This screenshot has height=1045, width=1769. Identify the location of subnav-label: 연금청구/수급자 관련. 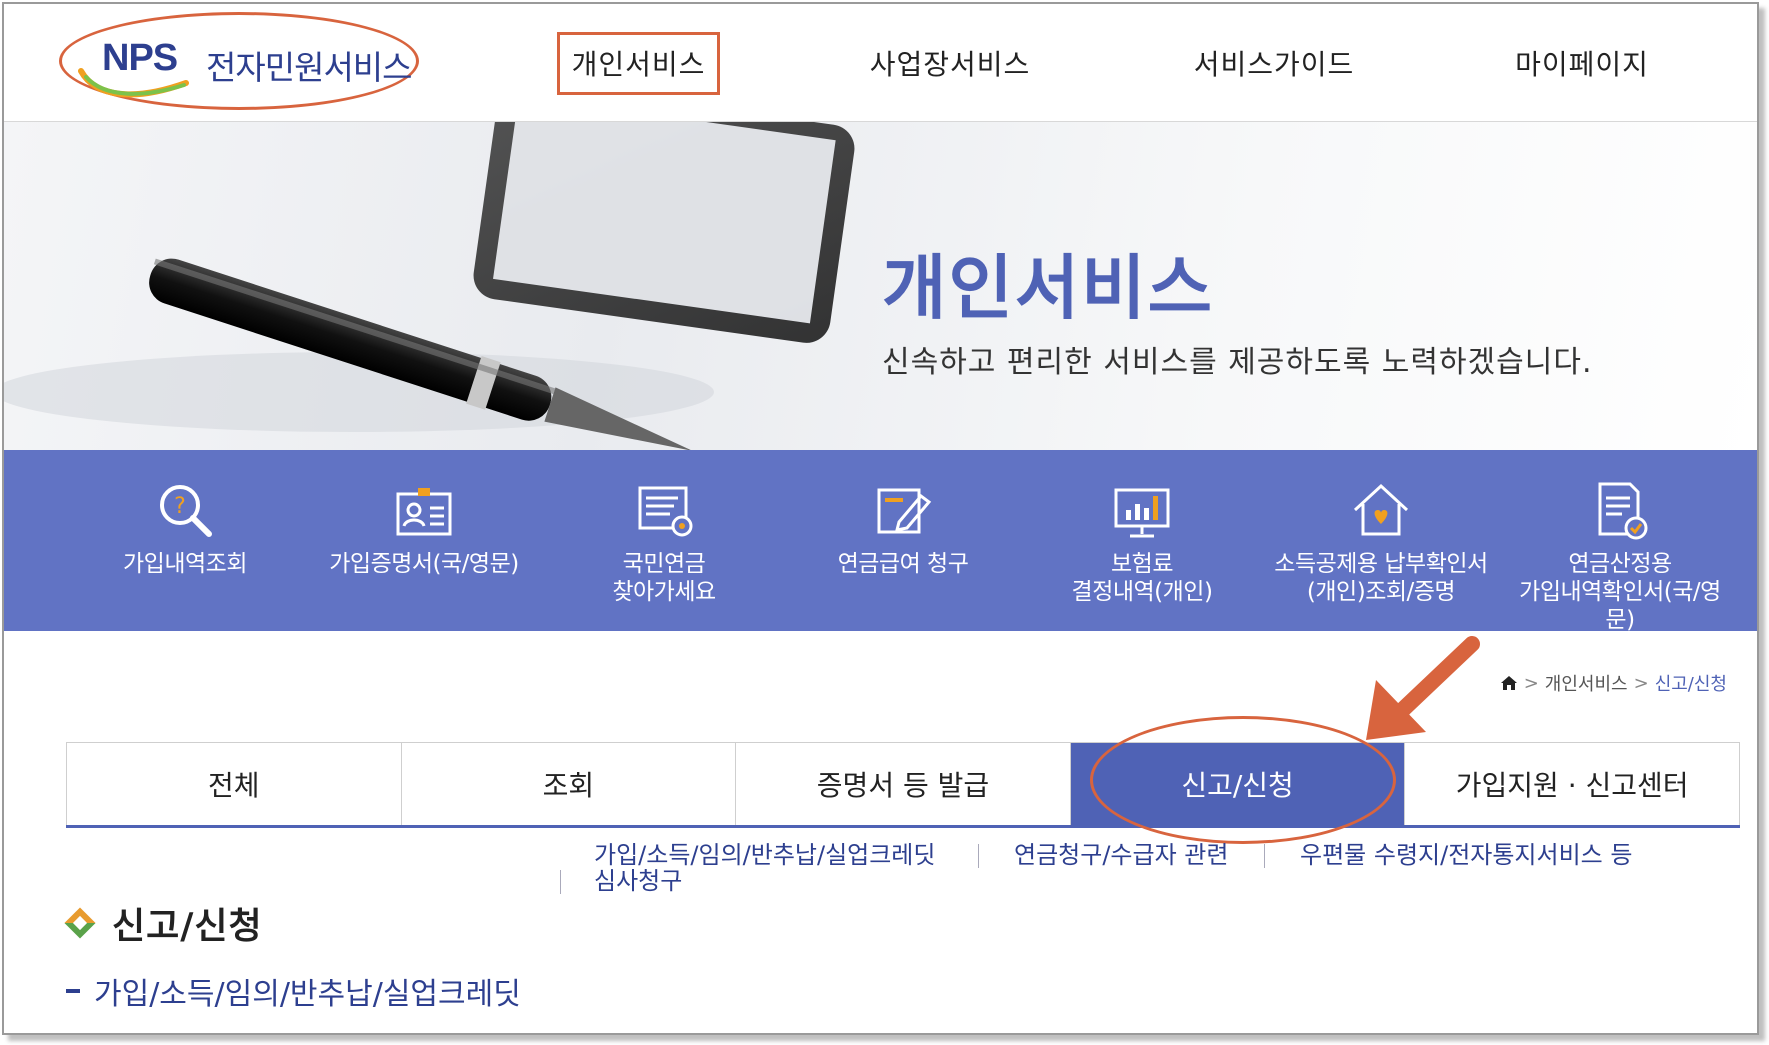
(1121, 855).